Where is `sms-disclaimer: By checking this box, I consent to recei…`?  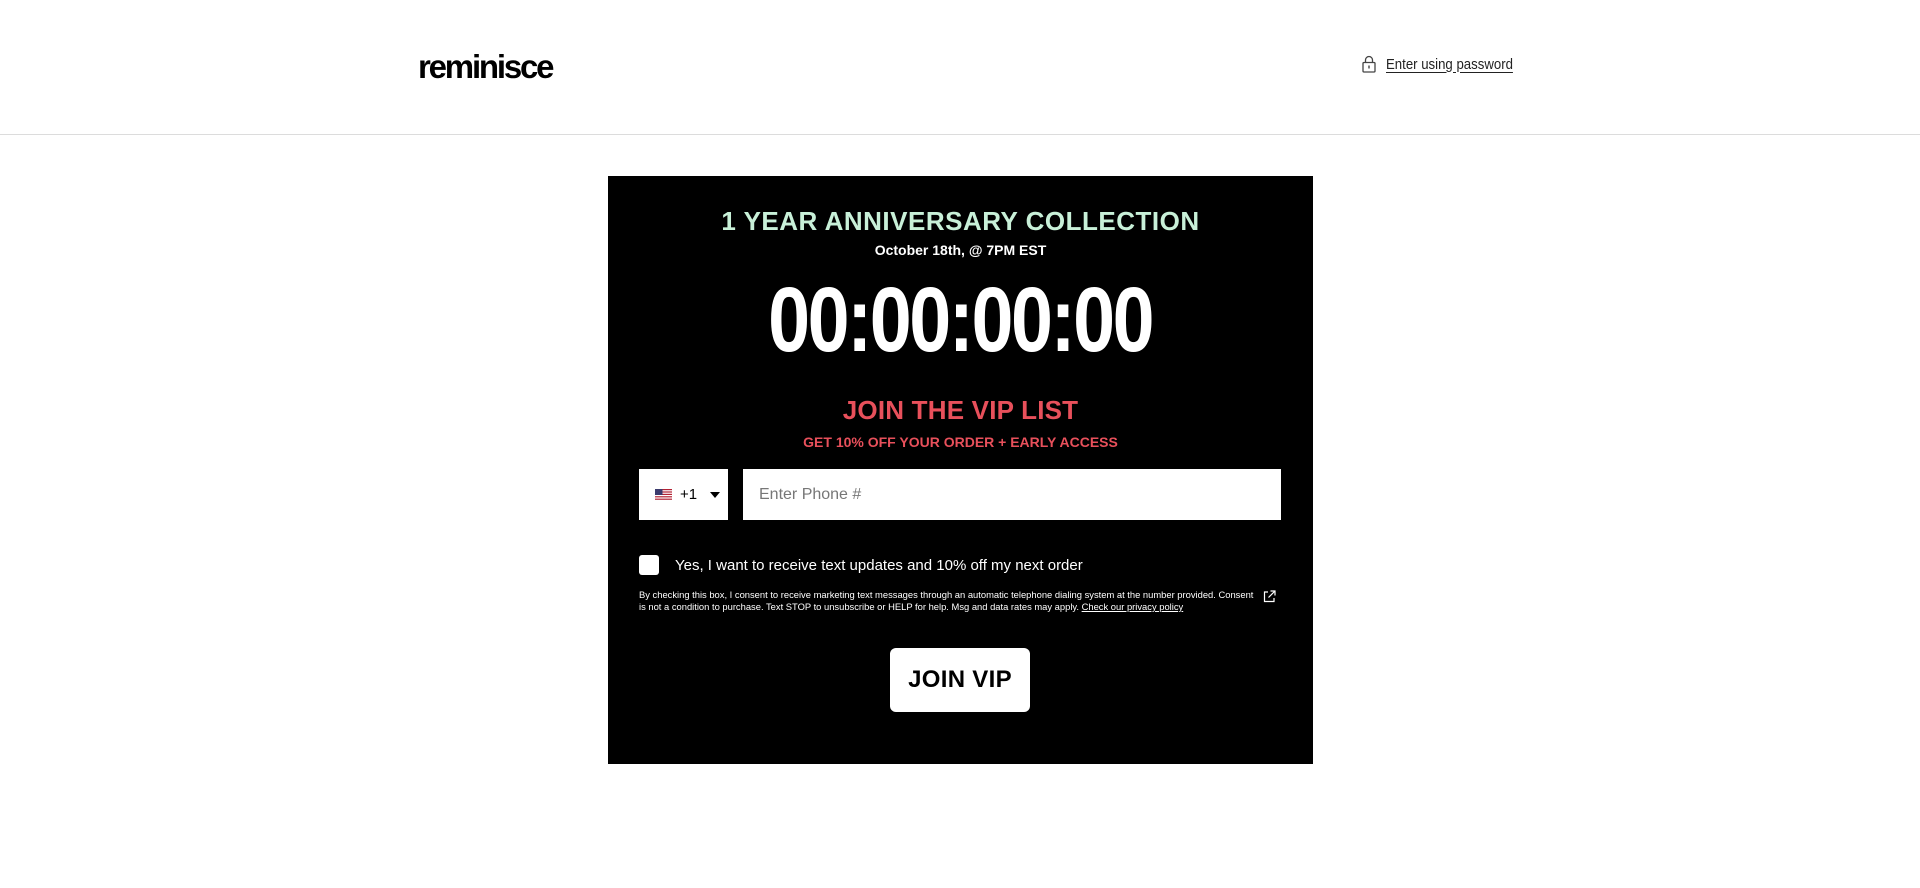 sms-disclaimer: By checking this box, I consent to recei… is located at coordinates (946, 601).